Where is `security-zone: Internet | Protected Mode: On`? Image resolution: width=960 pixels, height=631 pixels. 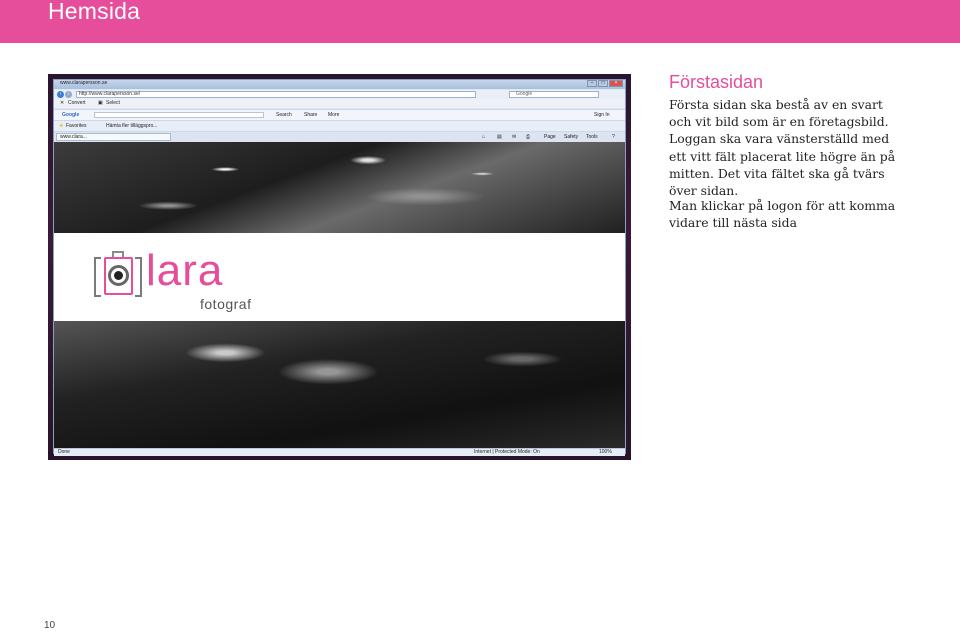
security-zone: Internet | Protected Mode: On is located at coordinates (507, 452).